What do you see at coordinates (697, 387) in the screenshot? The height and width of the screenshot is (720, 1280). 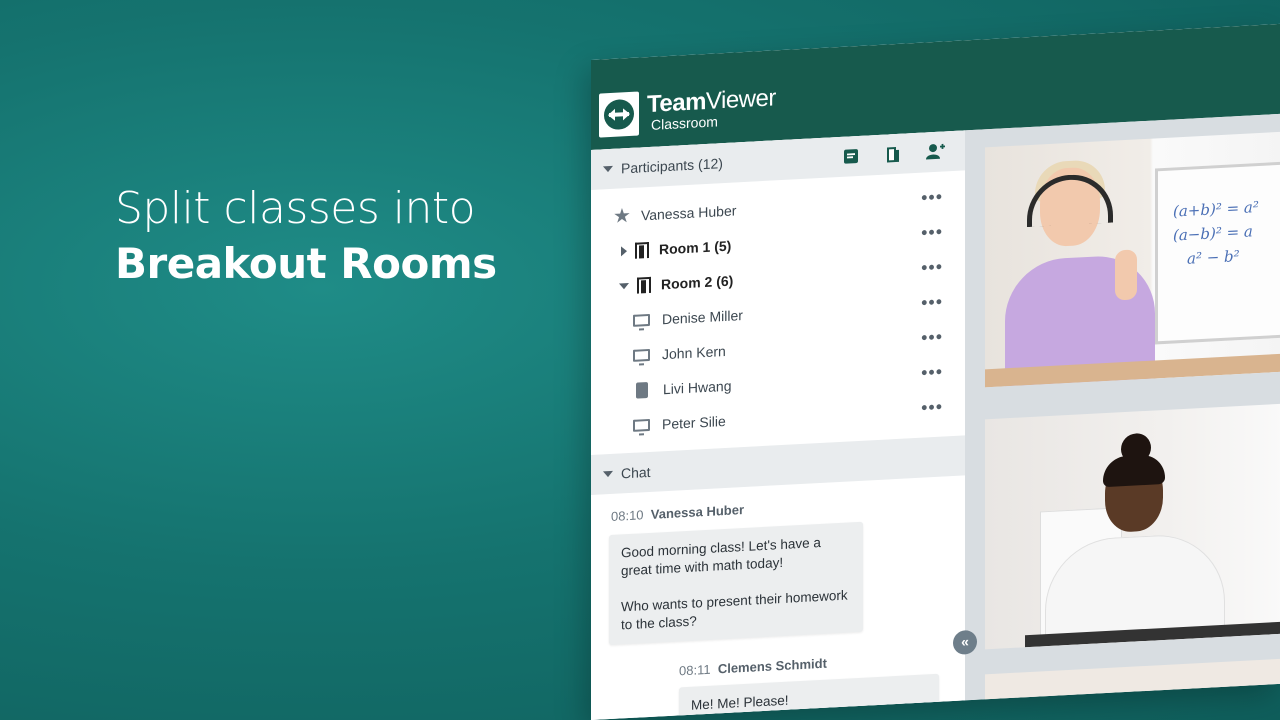 I see `participant-name: Livi Hwang` at bounding box center [697, 387].